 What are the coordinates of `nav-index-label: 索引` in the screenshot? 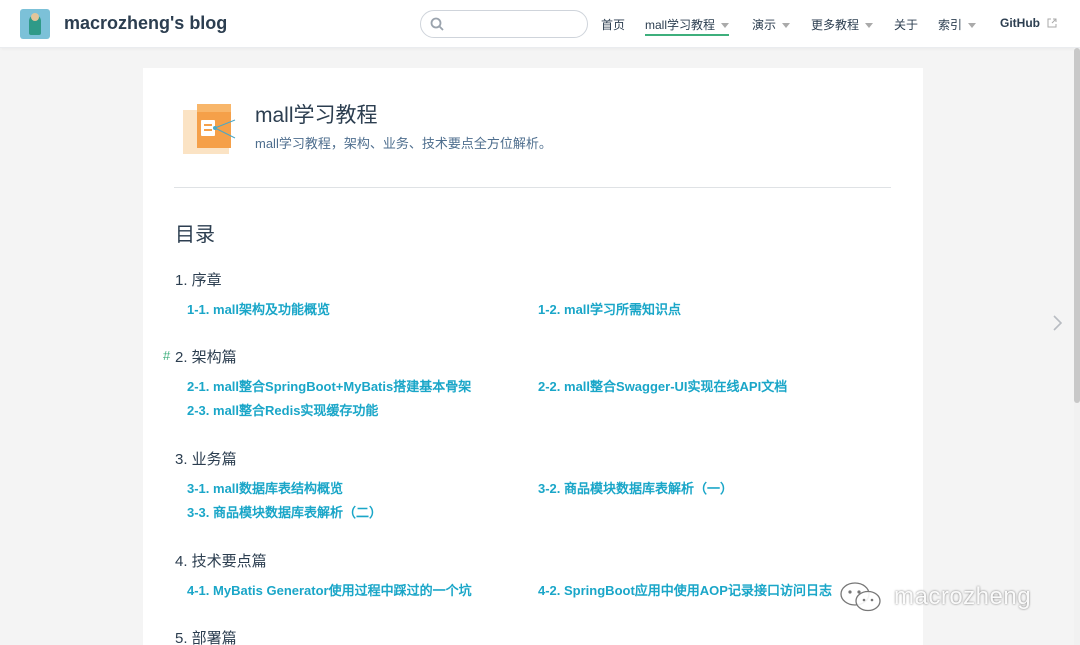 It's located at (950, 25).